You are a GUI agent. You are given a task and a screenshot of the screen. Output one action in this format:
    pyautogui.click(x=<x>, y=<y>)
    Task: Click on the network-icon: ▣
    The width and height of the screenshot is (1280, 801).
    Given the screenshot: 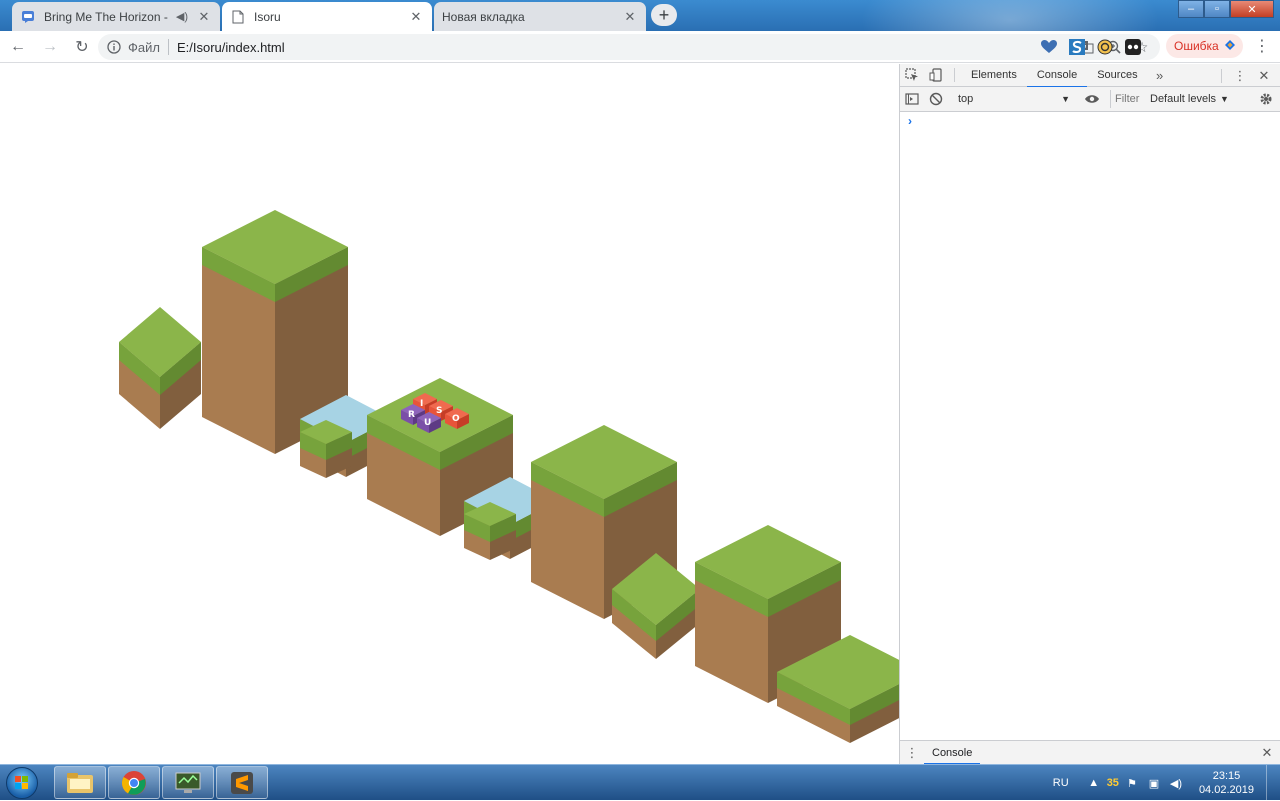 What is the action you would take?
    pyautogui.click(x=1154, y=783)
    